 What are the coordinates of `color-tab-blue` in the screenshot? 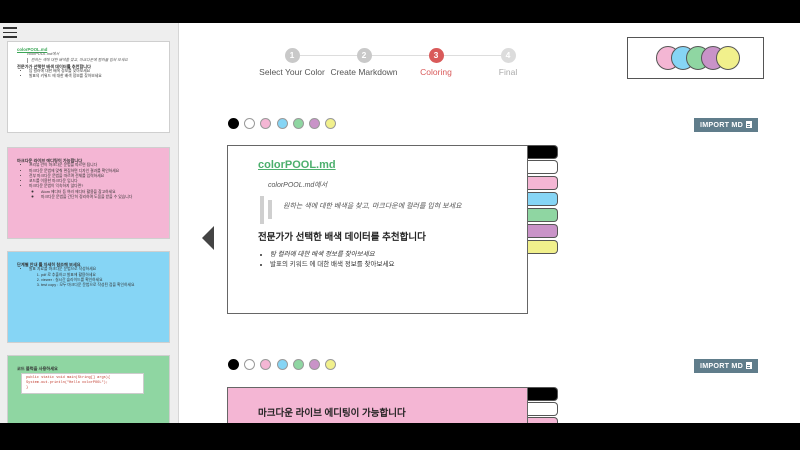 It's located at (542, 199).